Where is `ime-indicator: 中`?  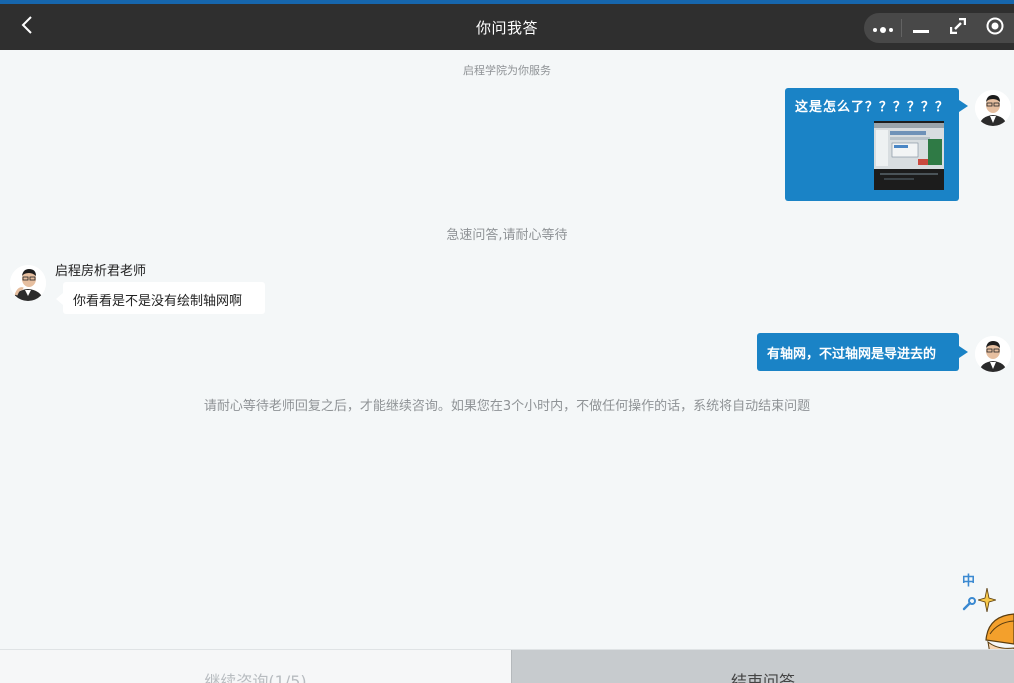
ime-indicator: 中 is located at coordinates (968, 579).